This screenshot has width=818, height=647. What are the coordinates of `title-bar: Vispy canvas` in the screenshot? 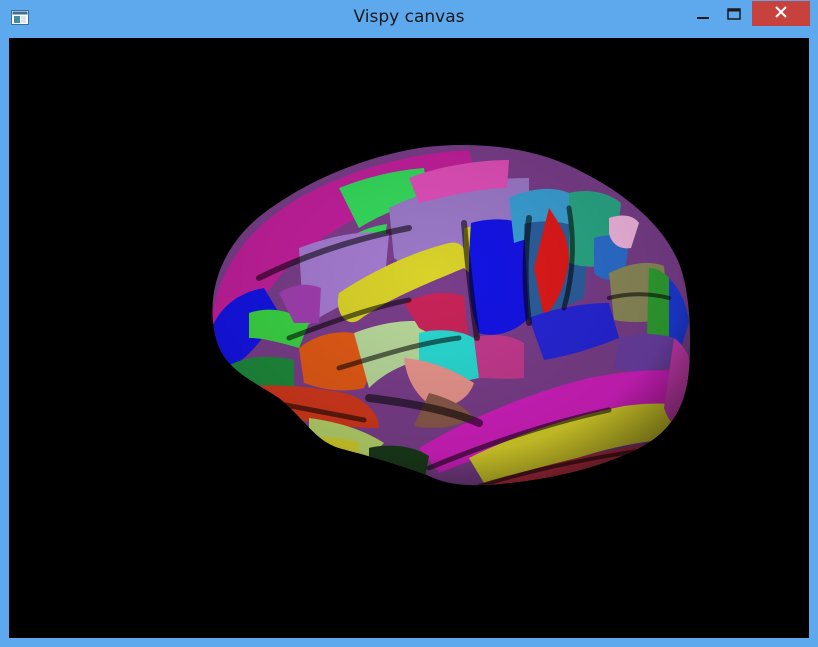 It's located at (409, 19).